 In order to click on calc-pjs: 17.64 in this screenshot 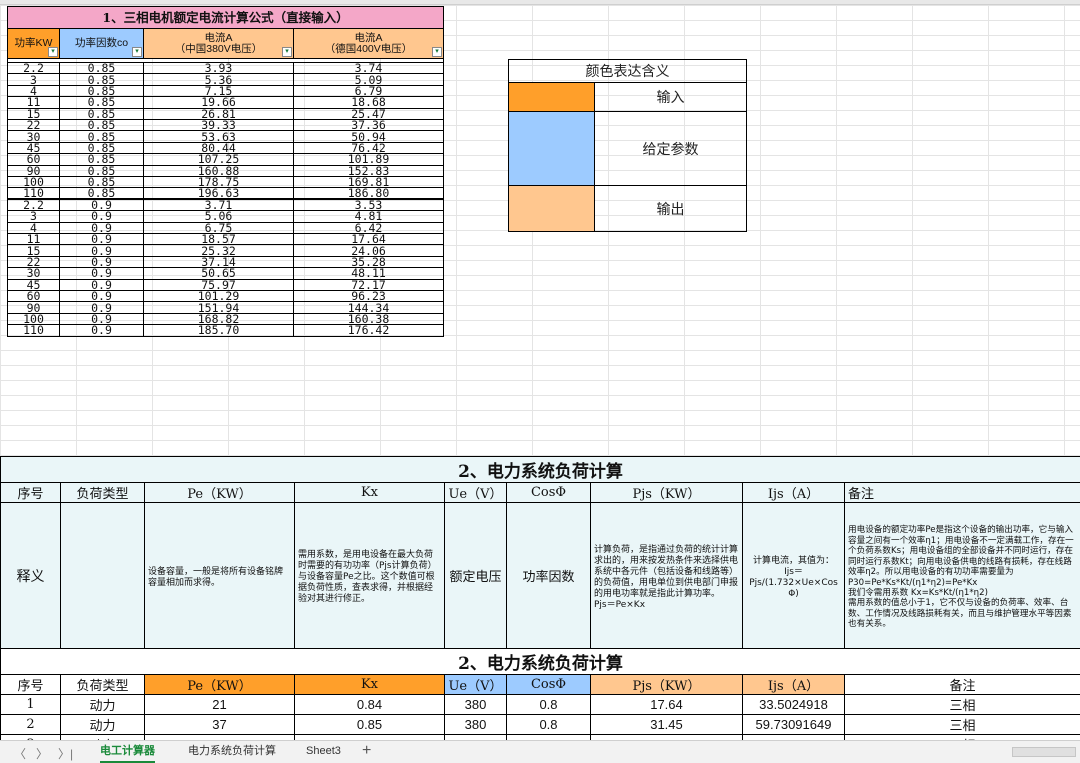, I will do `click(666, 704)`.